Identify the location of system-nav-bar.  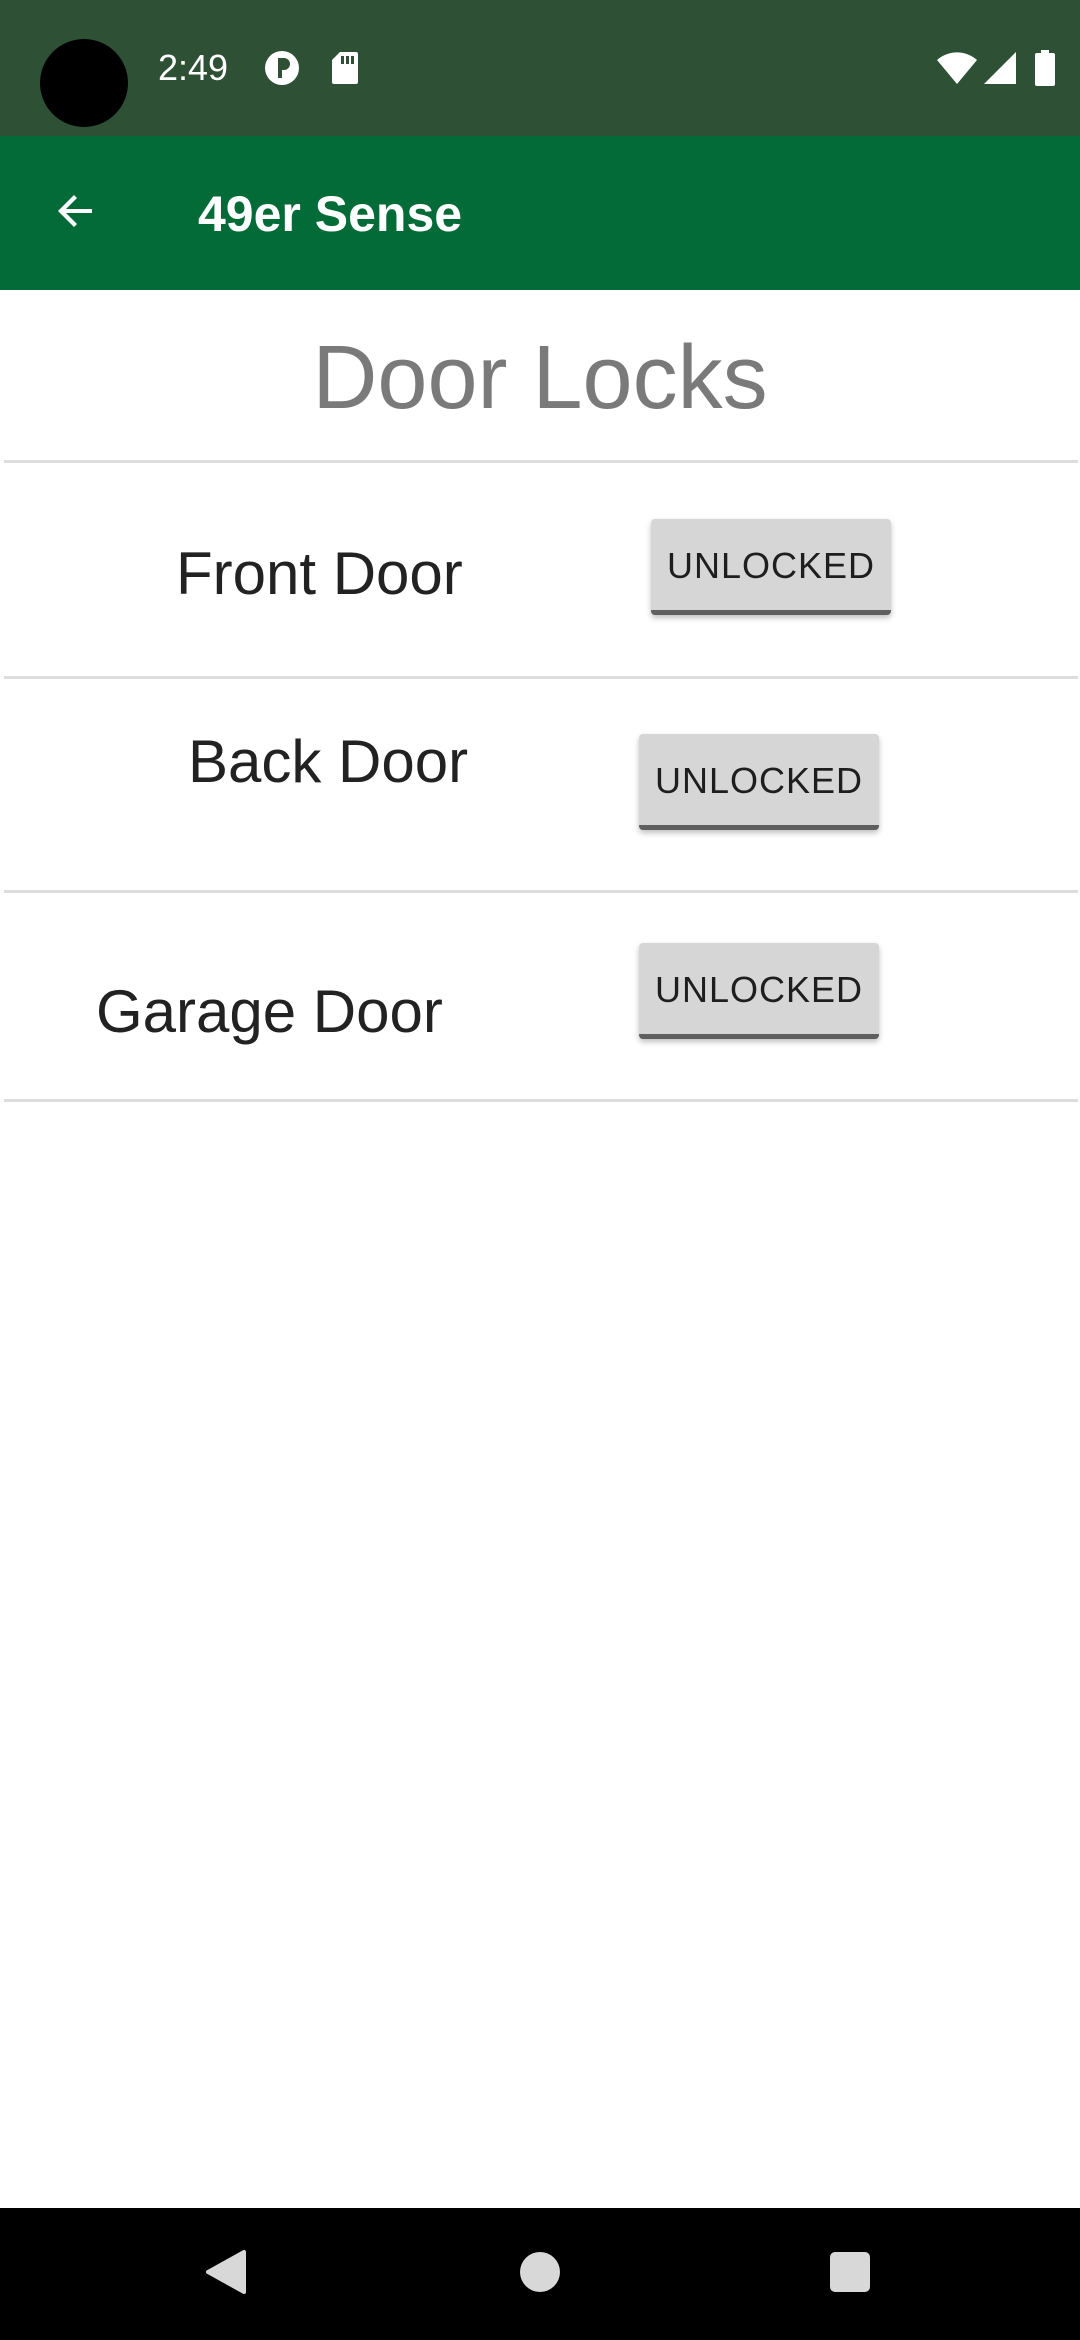
(540, 2274).